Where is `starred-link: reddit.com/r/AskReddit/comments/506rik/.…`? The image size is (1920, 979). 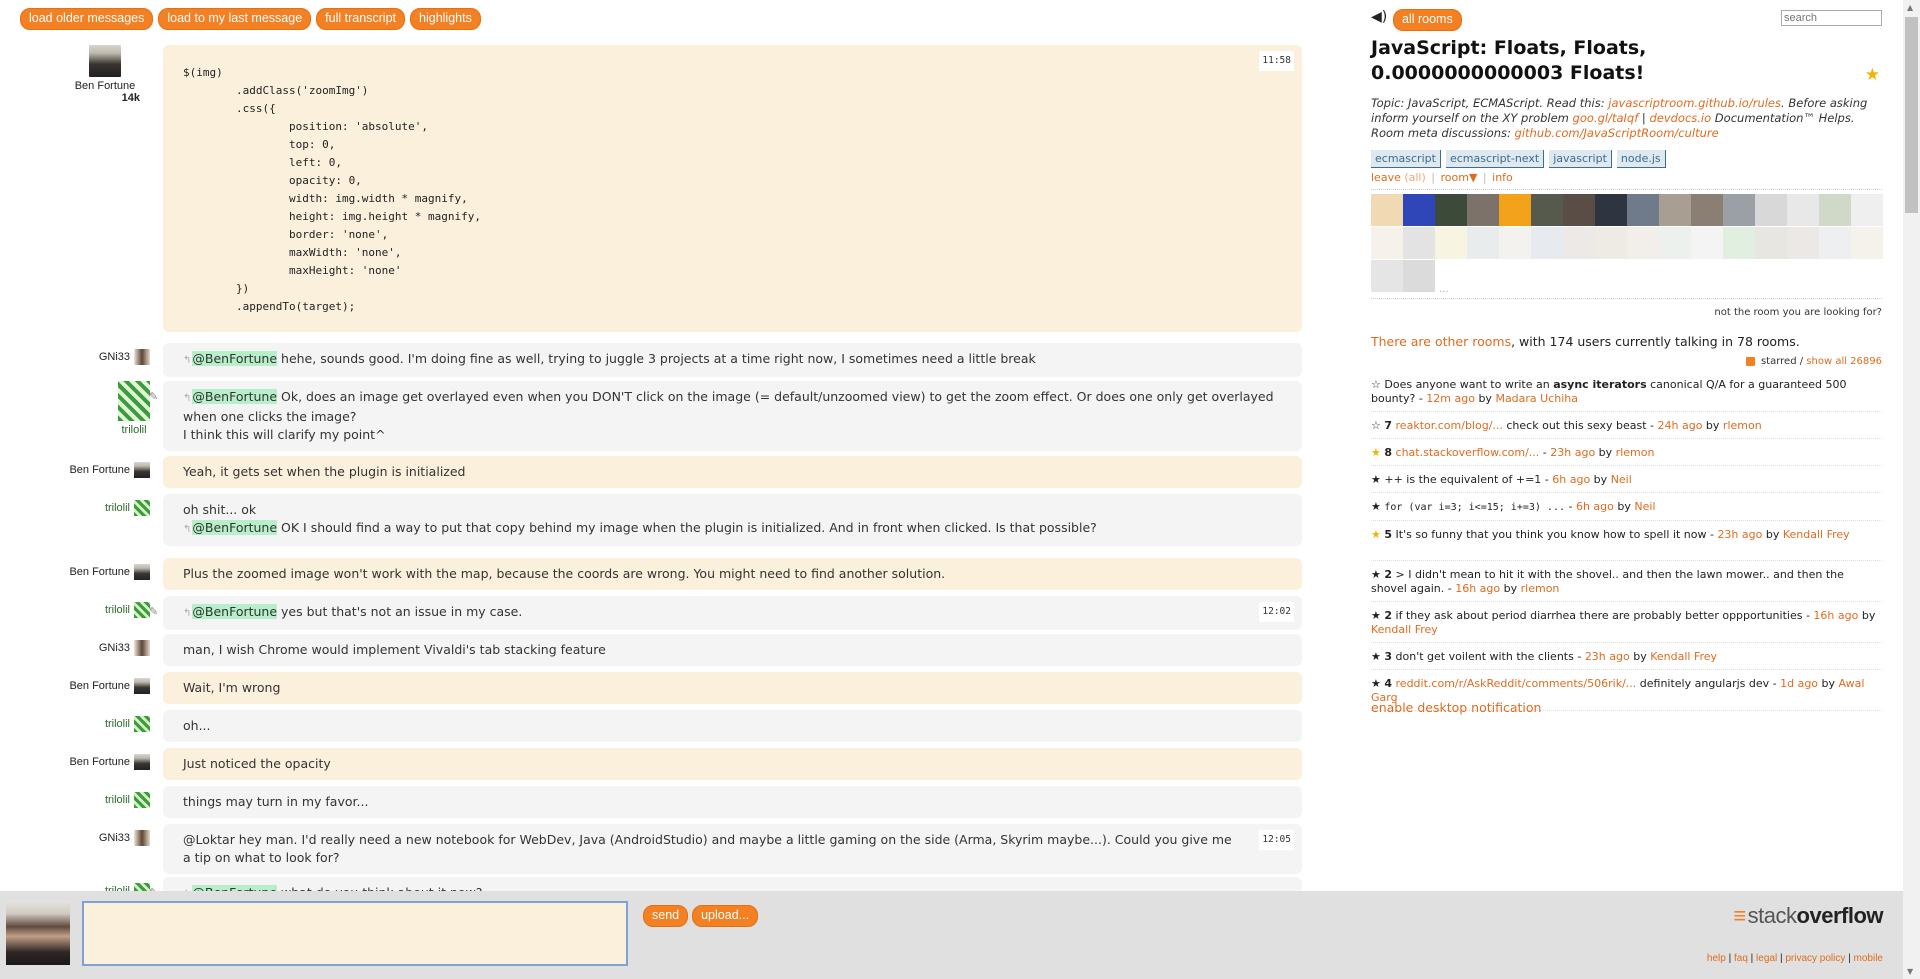
starred-link: reddit.com/r/AskReddit/comments/506rik/.… is located at coordinates (1516, 683).